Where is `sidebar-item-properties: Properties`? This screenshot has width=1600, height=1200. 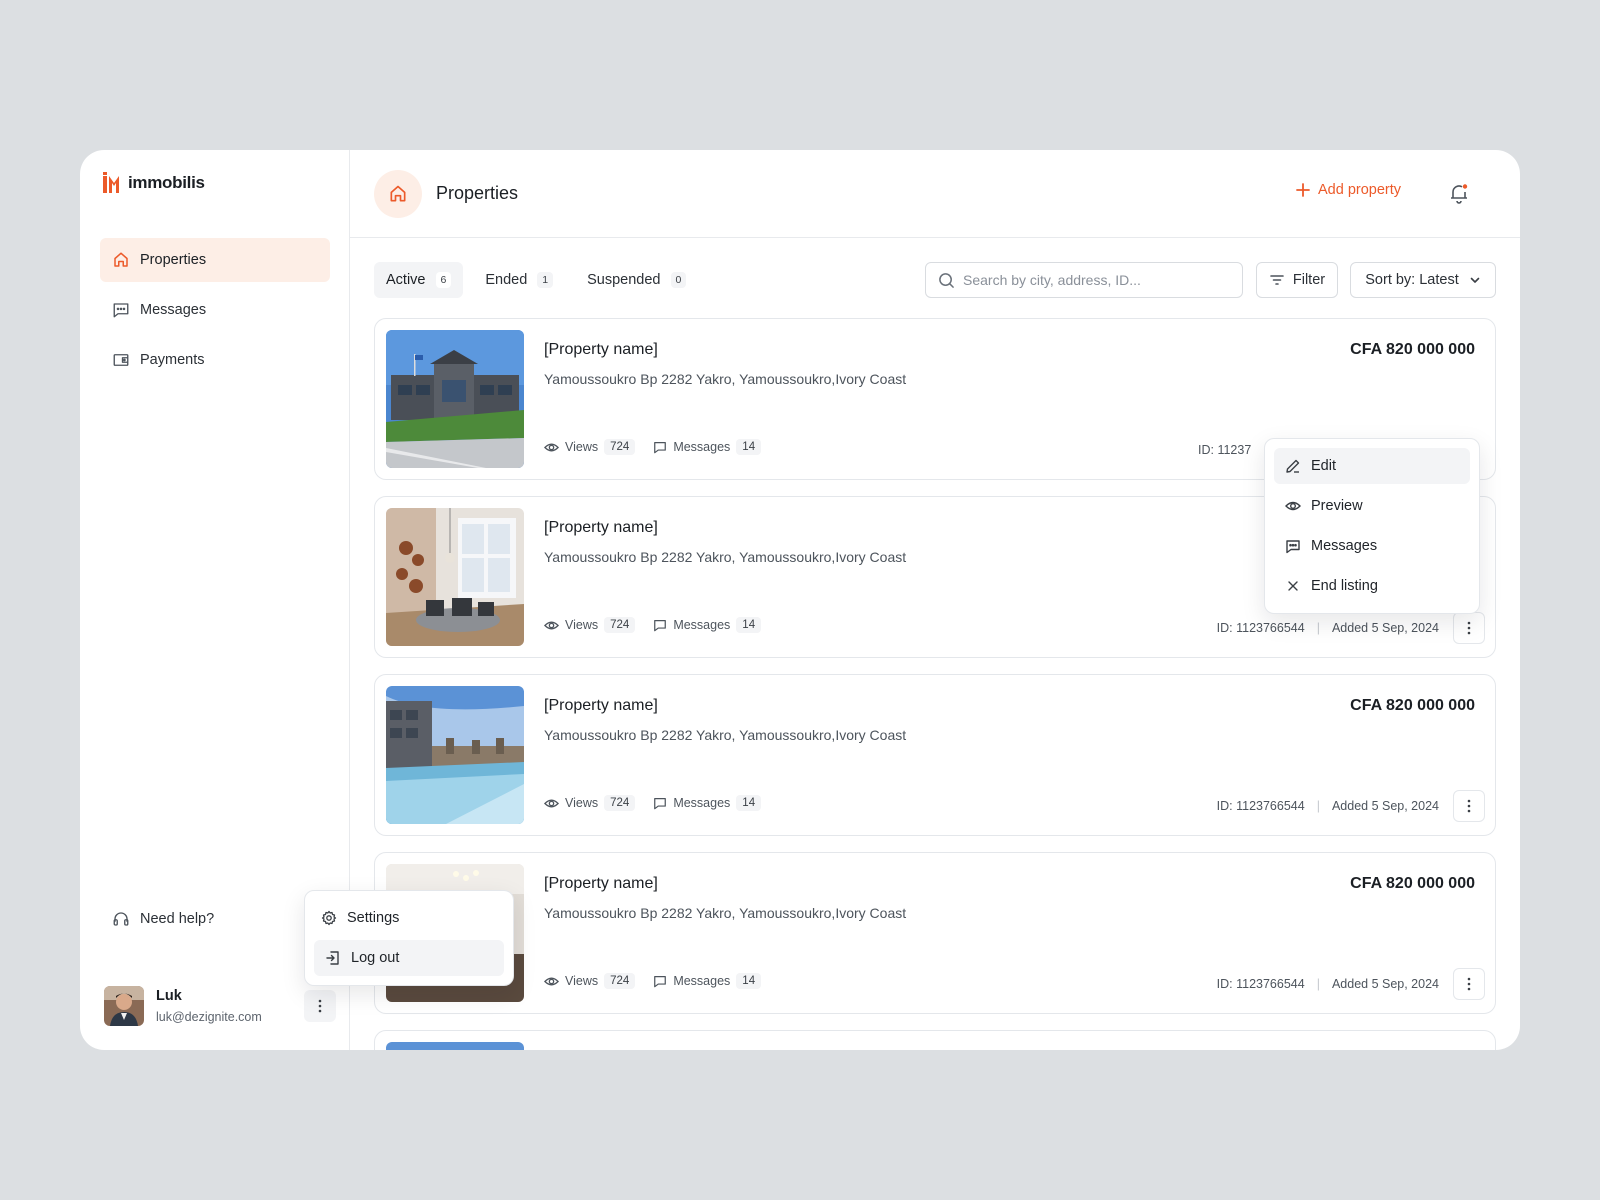 sidebar-item-properties: Properties is located at coordinates (215, 260).